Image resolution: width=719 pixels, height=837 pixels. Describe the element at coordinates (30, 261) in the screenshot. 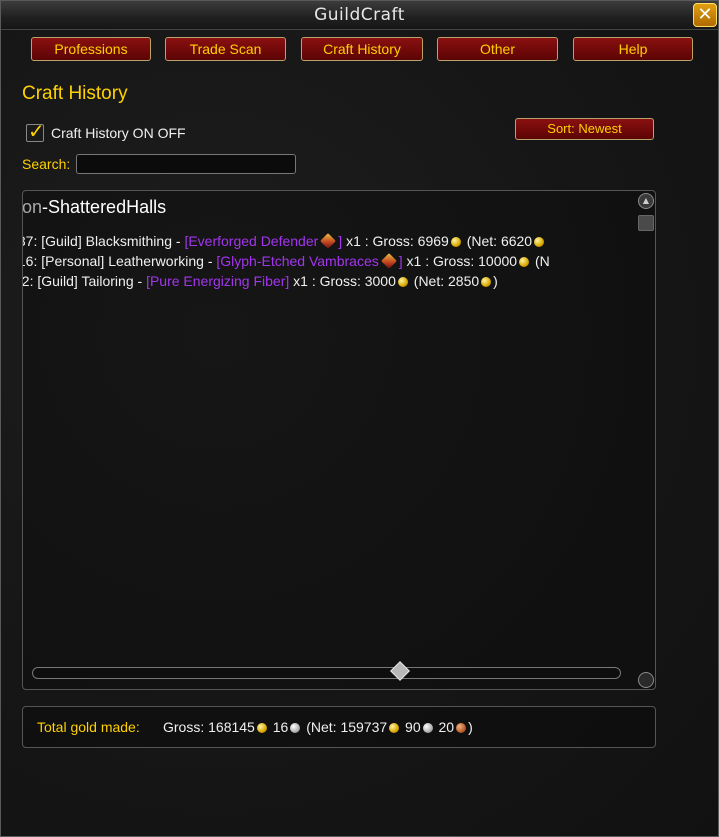

I see `log-time: :16:` at that location.